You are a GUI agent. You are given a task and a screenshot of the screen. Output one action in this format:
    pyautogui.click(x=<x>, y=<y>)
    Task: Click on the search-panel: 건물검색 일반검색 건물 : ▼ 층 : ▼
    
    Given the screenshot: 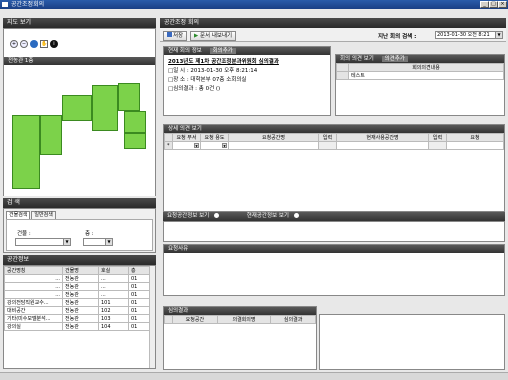 What is the action you would take?
    pyautogui.click(x=79, y=230)
    